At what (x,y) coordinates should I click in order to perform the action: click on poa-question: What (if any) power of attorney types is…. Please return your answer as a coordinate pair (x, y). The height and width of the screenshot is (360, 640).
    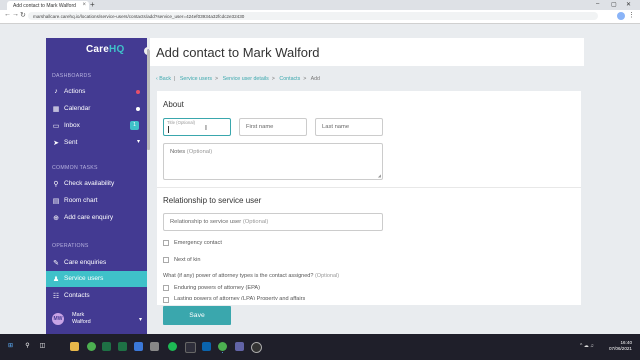
    Looking at the image, I should click on (251, 276).